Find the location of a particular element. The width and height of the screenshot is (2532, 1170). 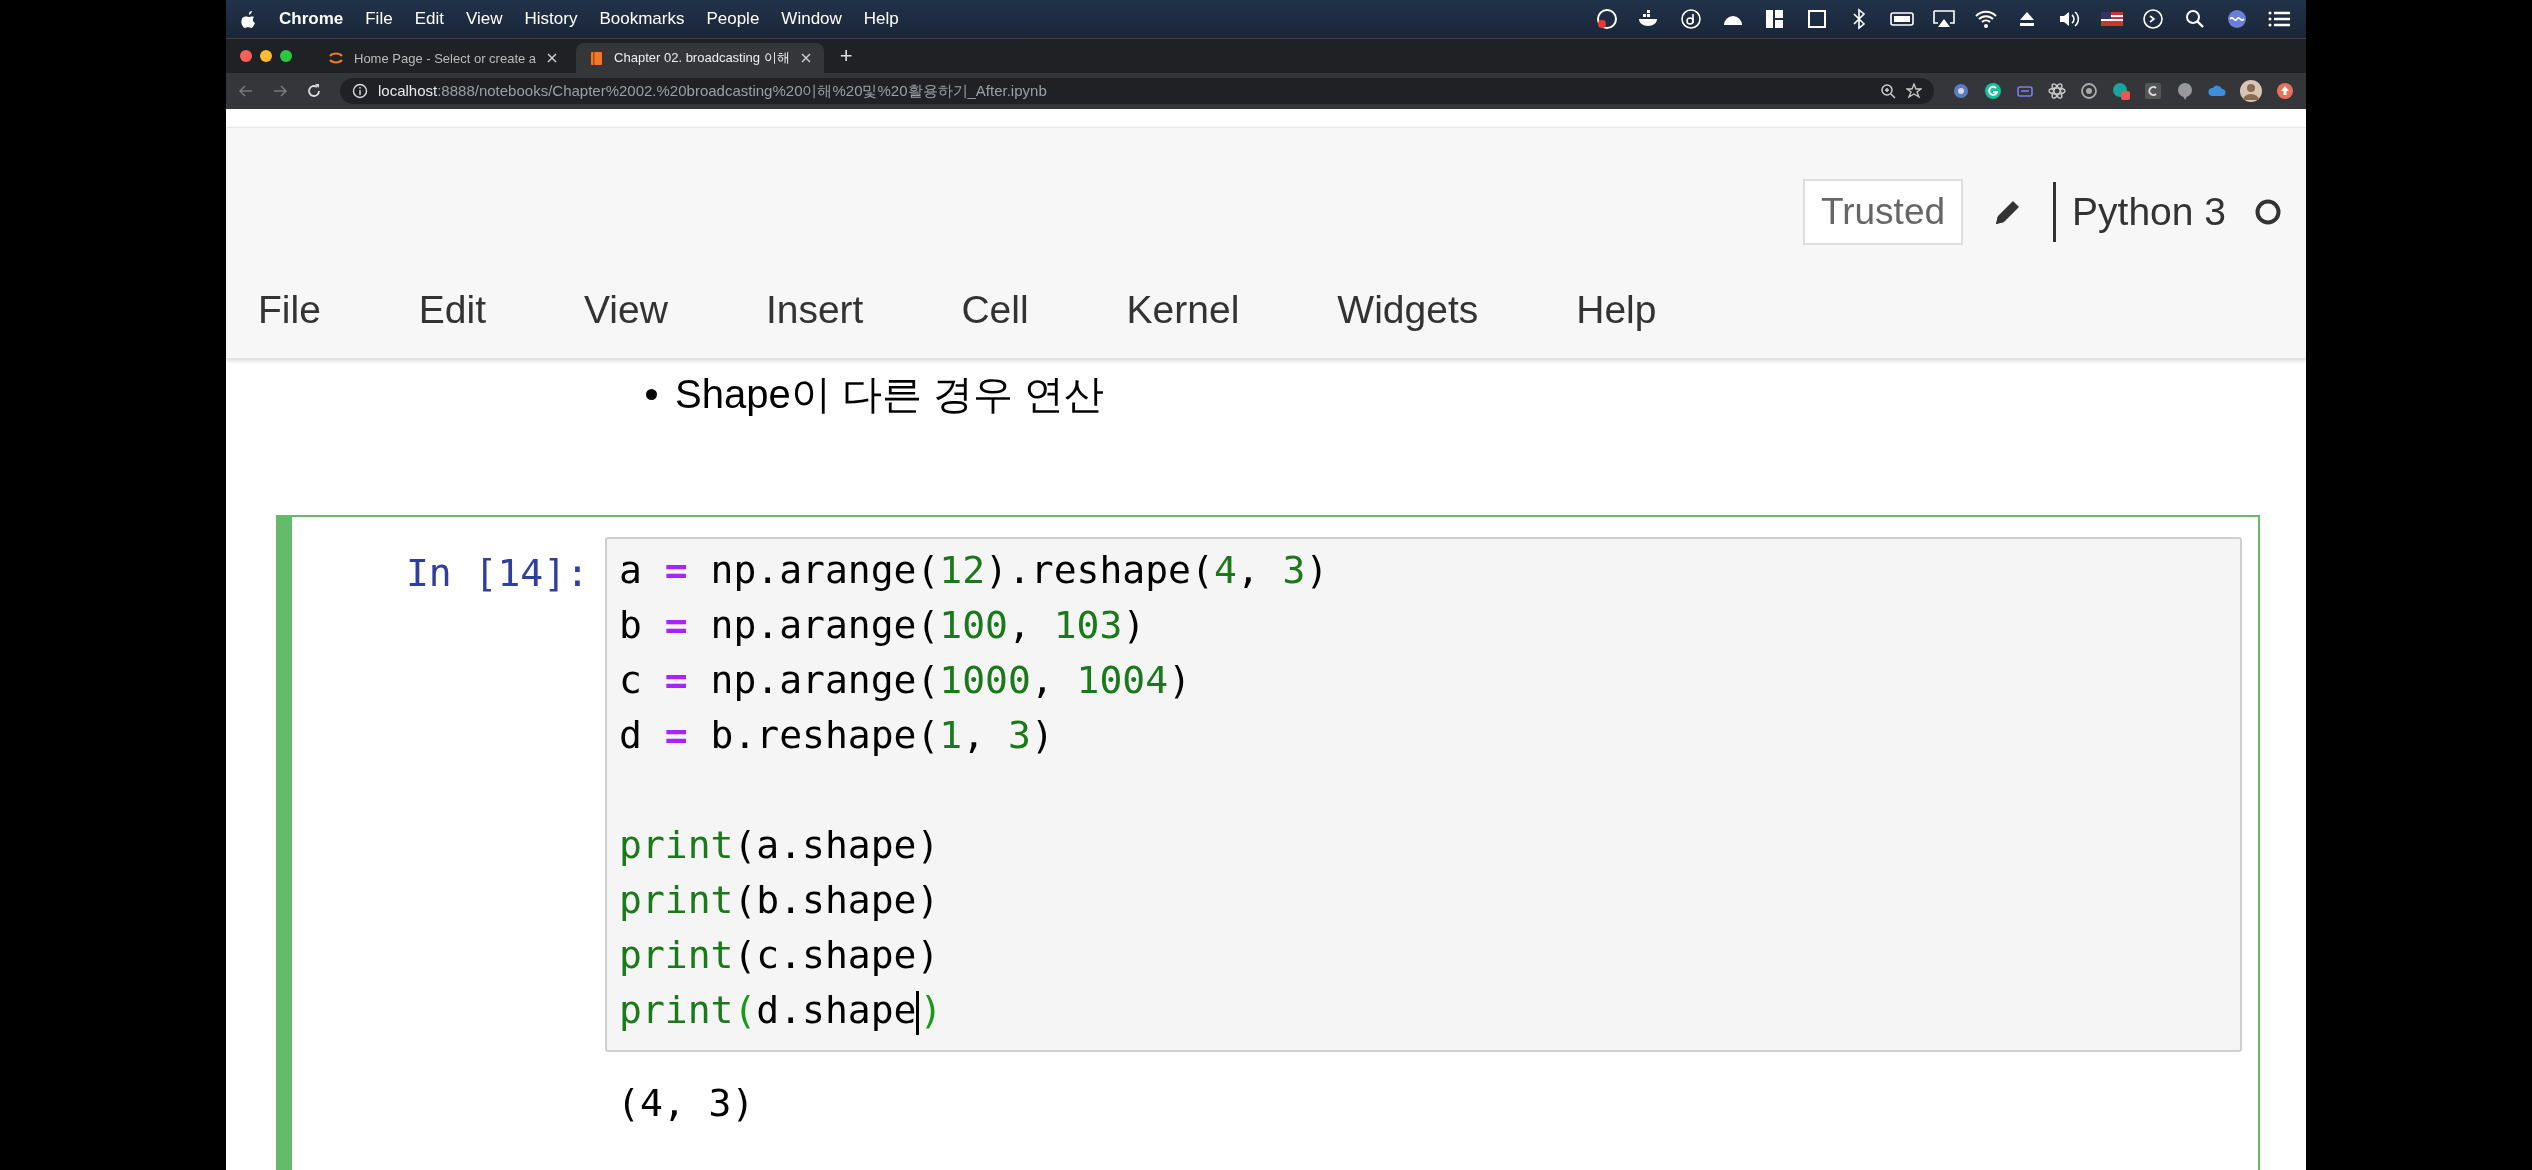

code-line: a = np.arange(12).reshape(4, 3) is located at coordinates (974, 570).